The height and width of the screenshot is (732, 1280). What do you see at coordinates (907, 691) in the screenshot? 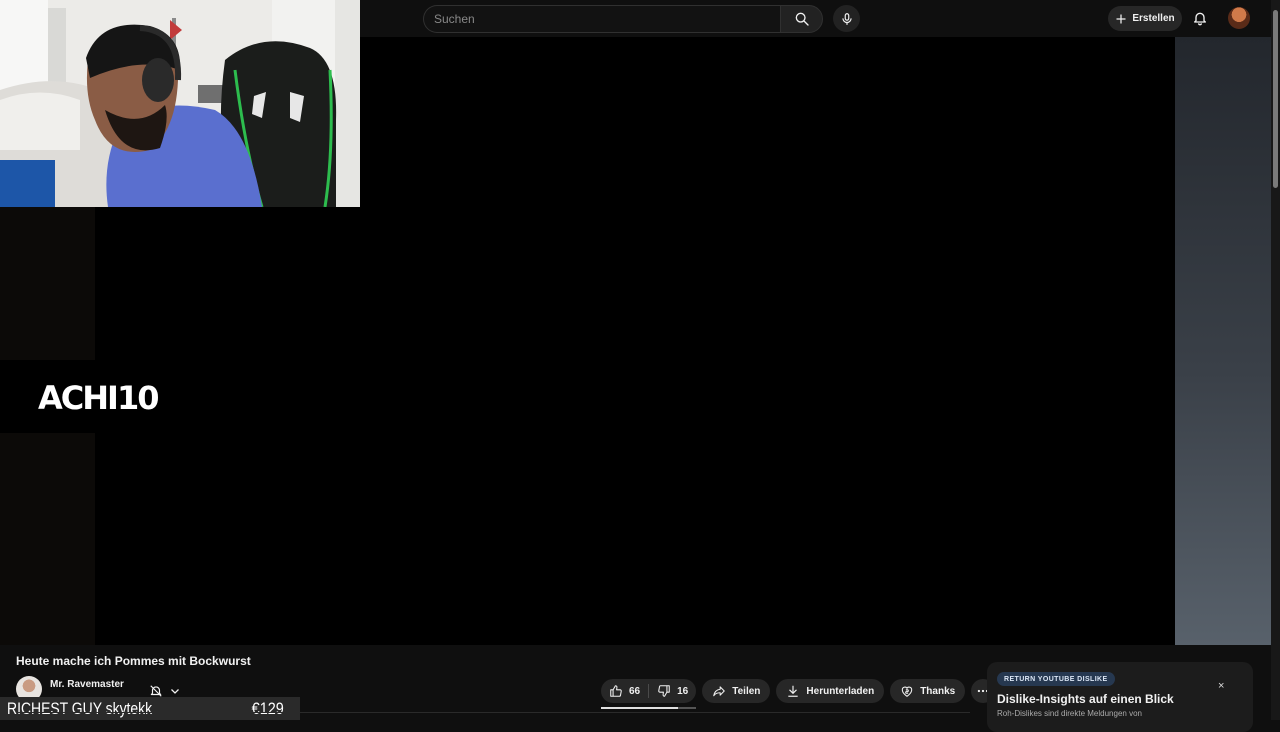
I see `thanks-icon` at bounding box center [907, 691].